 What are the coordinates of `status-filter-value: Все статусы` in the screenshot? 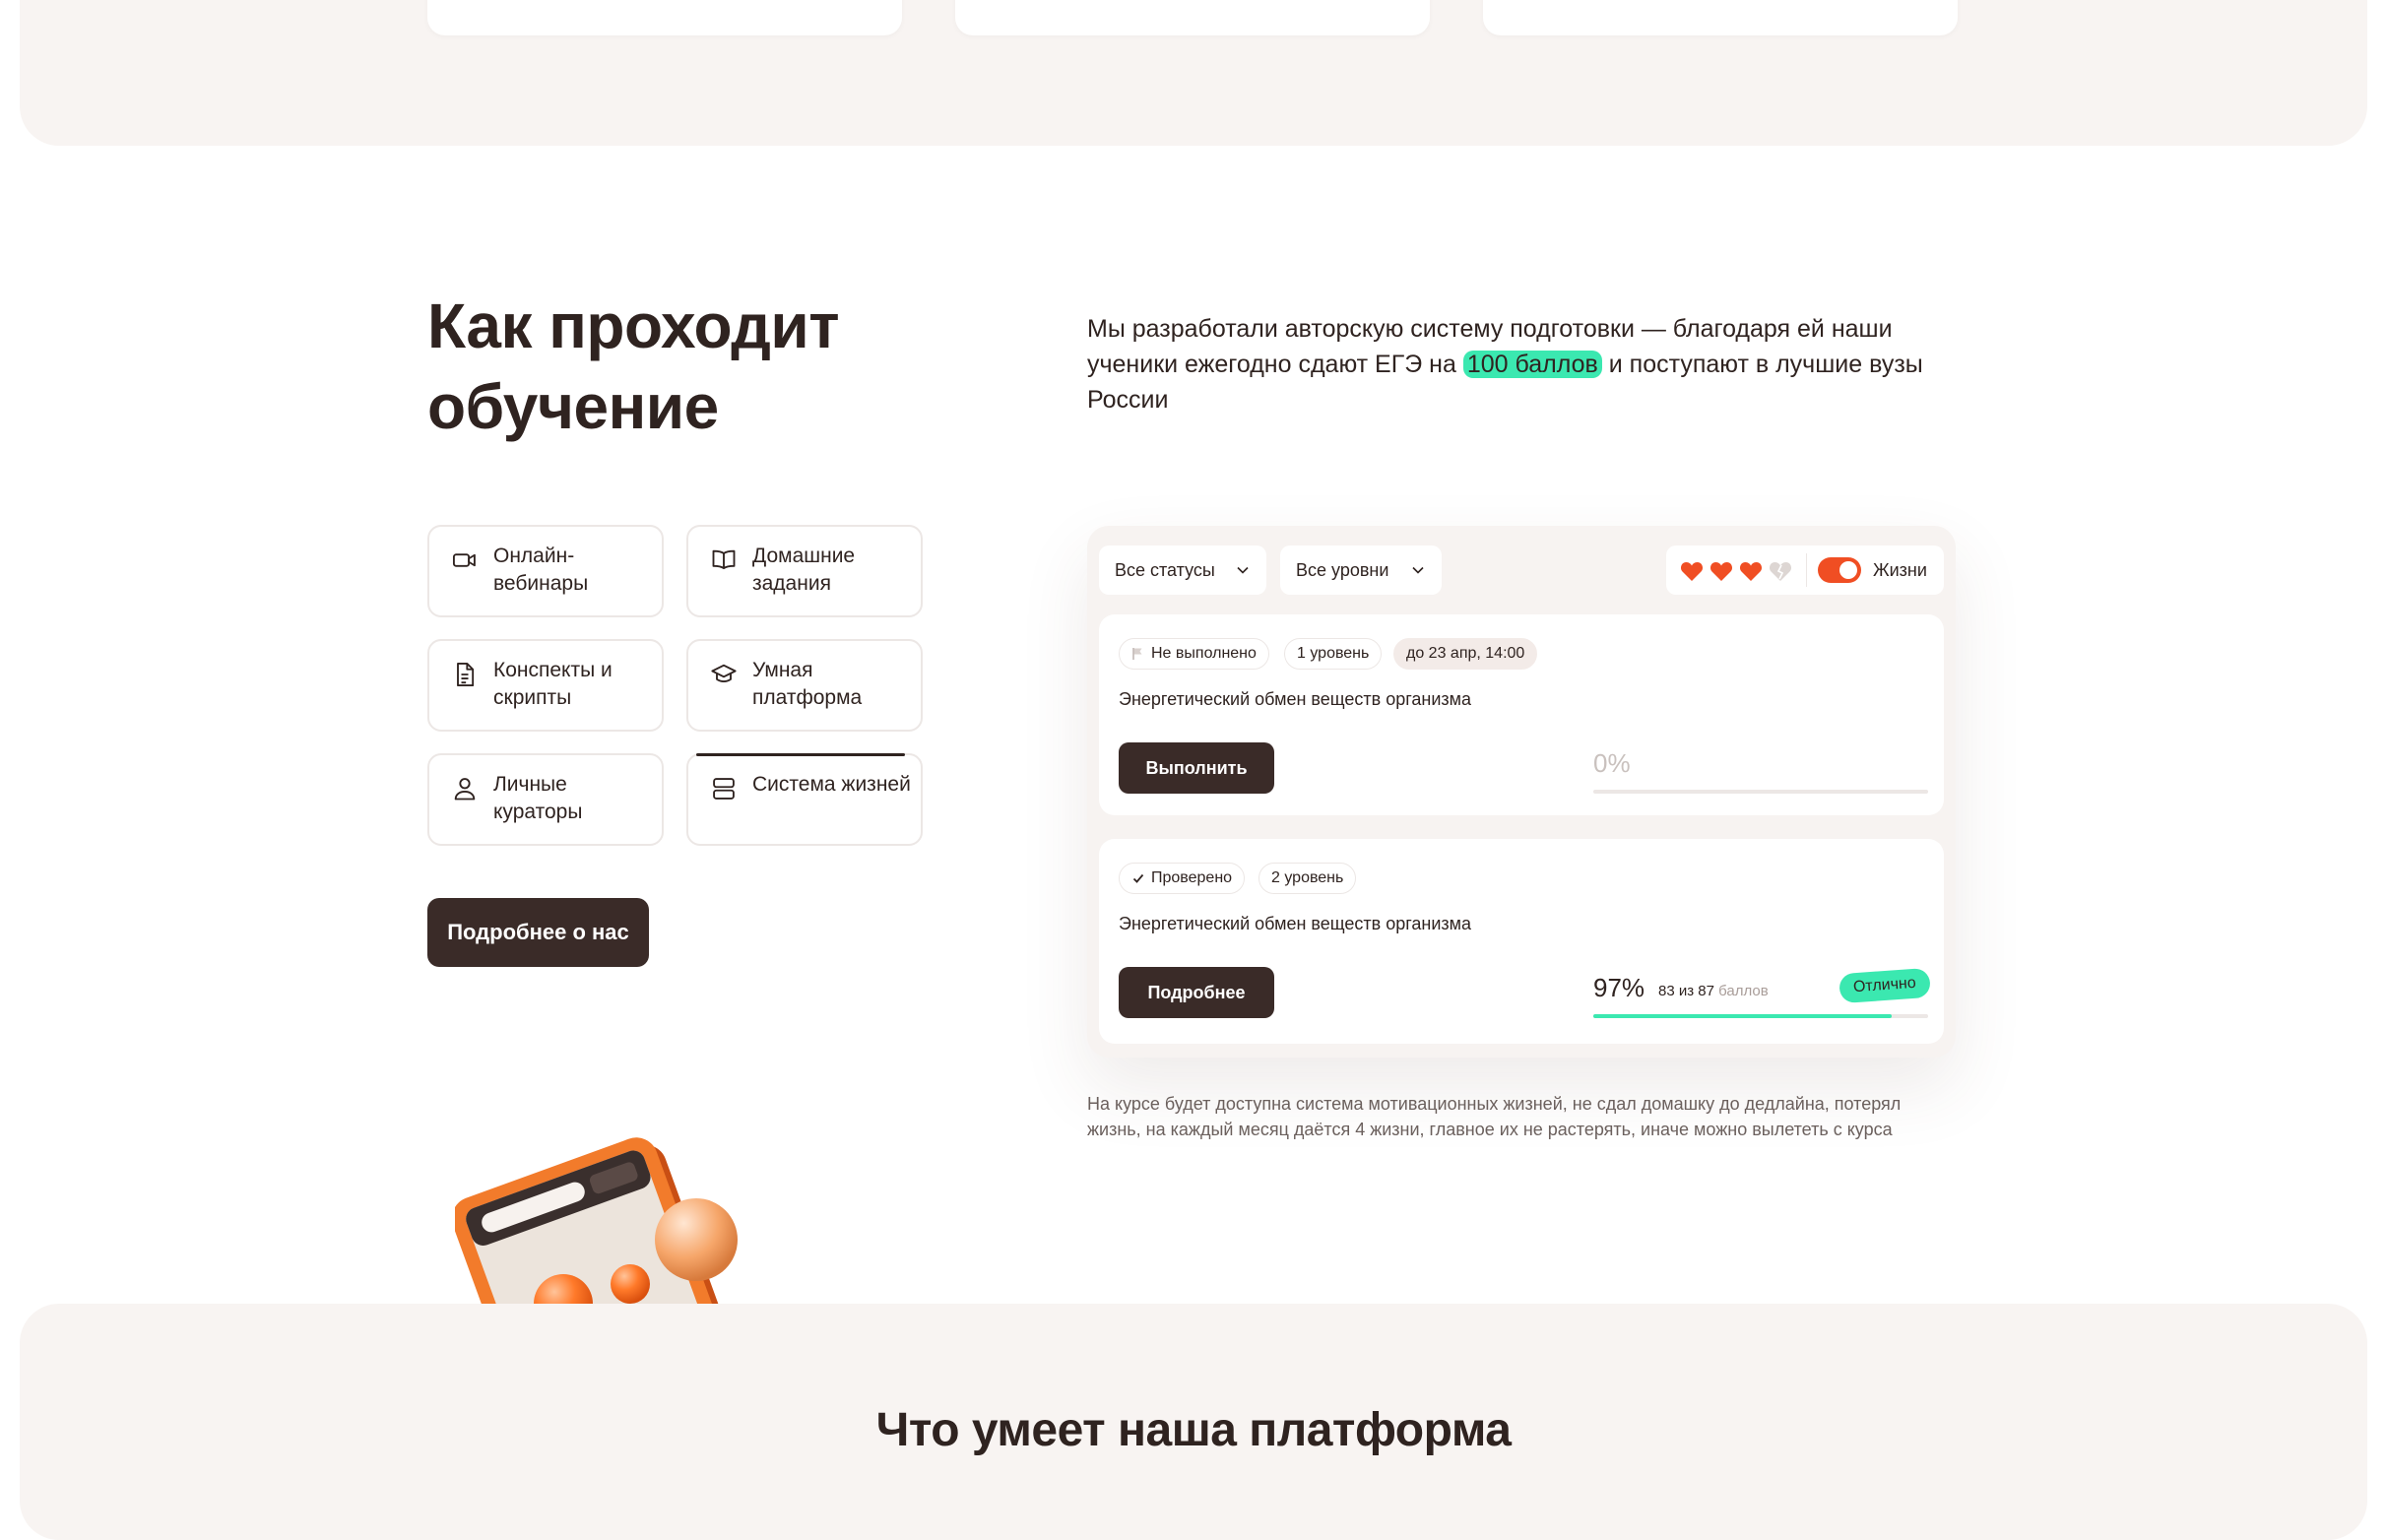 It's located at (1165, 570).